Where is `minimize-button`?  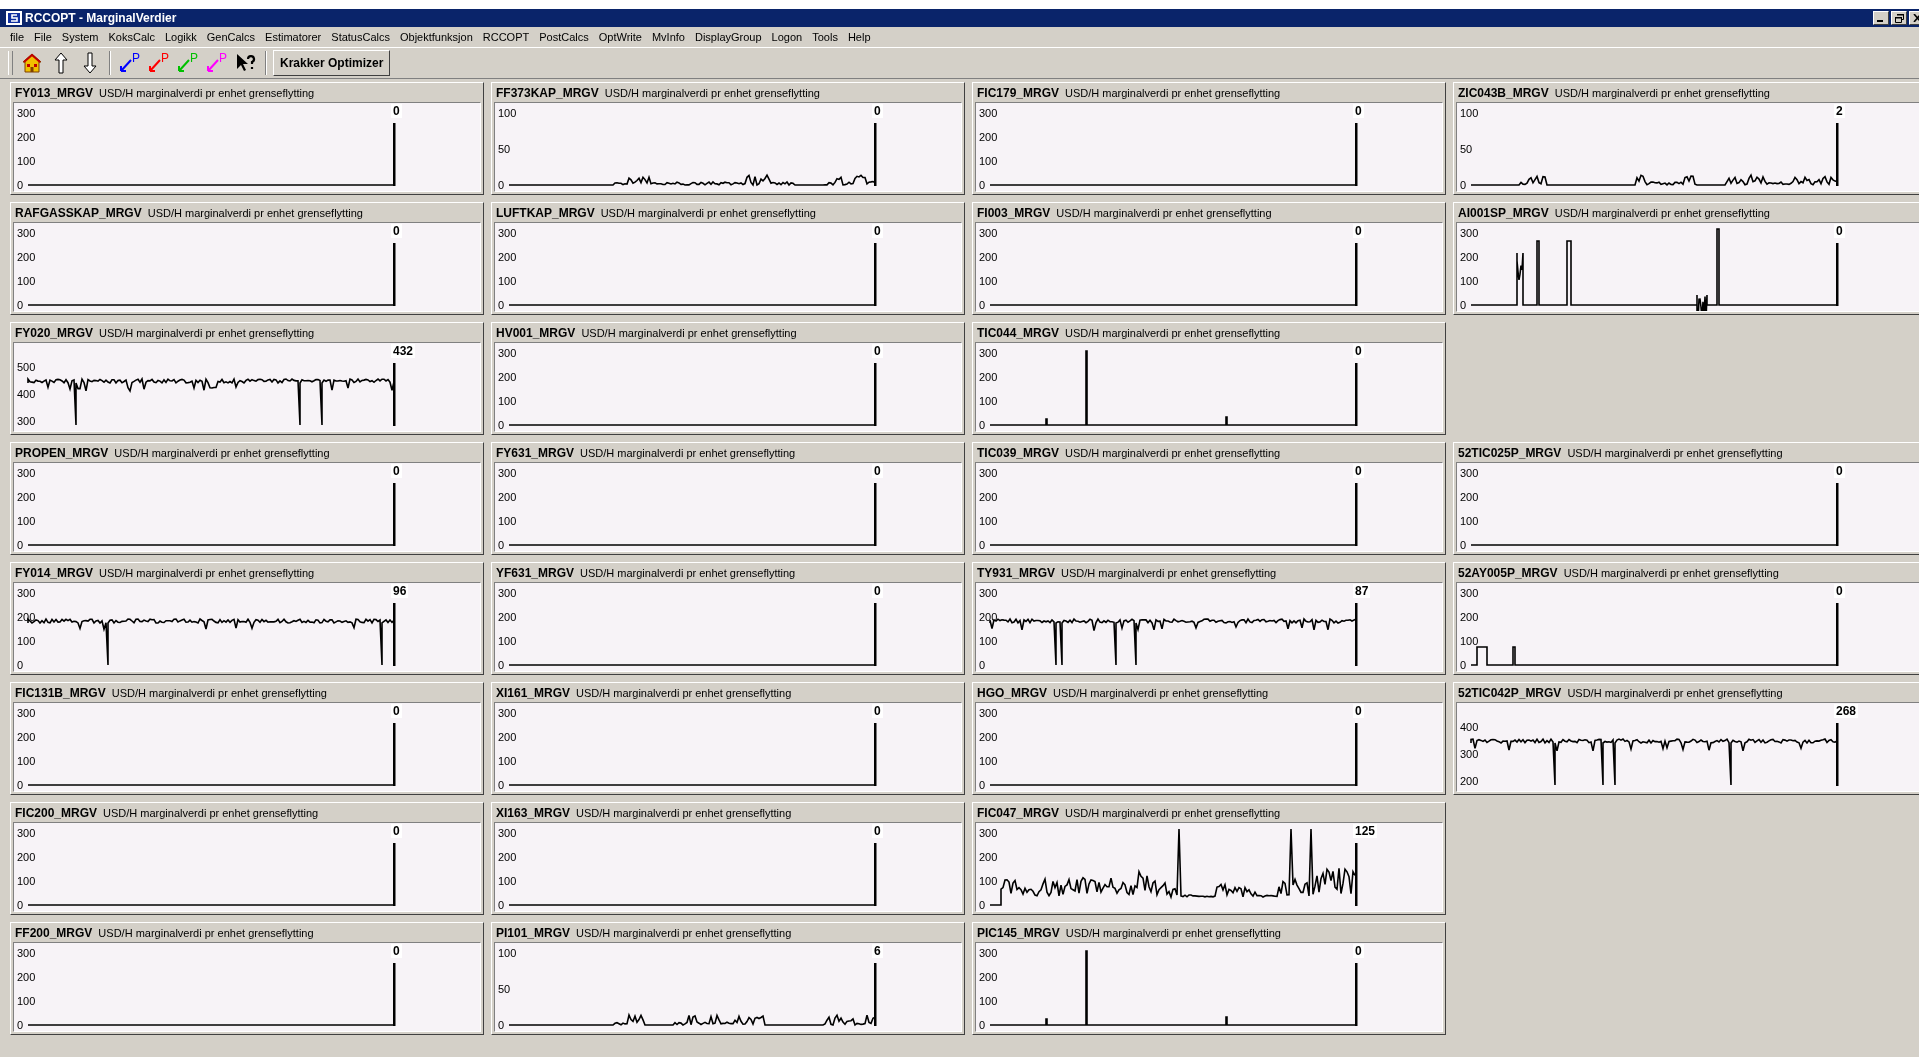 minimize-button is located at coordinates (1881, 18).